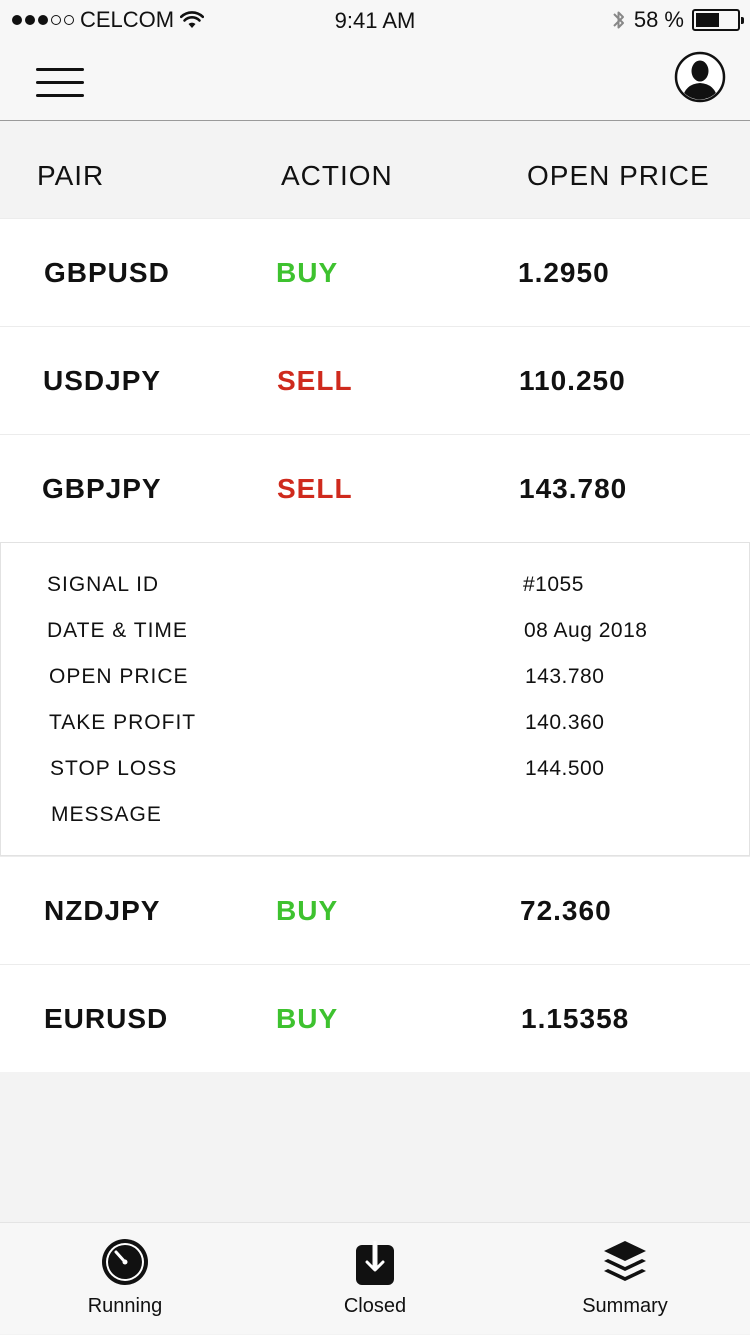 The height and width of the screenshot is (1335, 750). I want to click on detail-label: STOP LOSS, so click(114, 768).